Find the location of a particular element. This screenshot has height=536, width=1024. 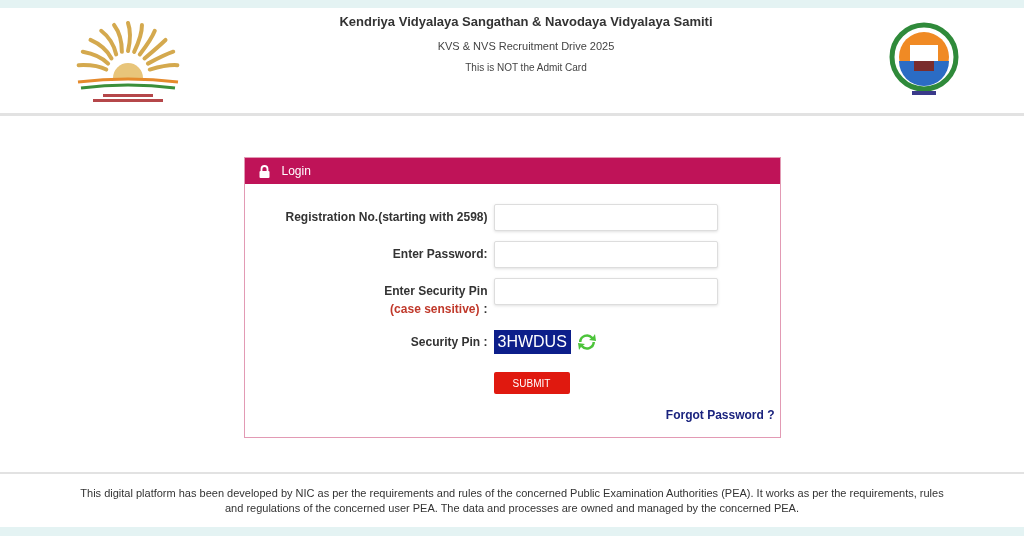

panel-title: Login is located at coordinates (296, 171).